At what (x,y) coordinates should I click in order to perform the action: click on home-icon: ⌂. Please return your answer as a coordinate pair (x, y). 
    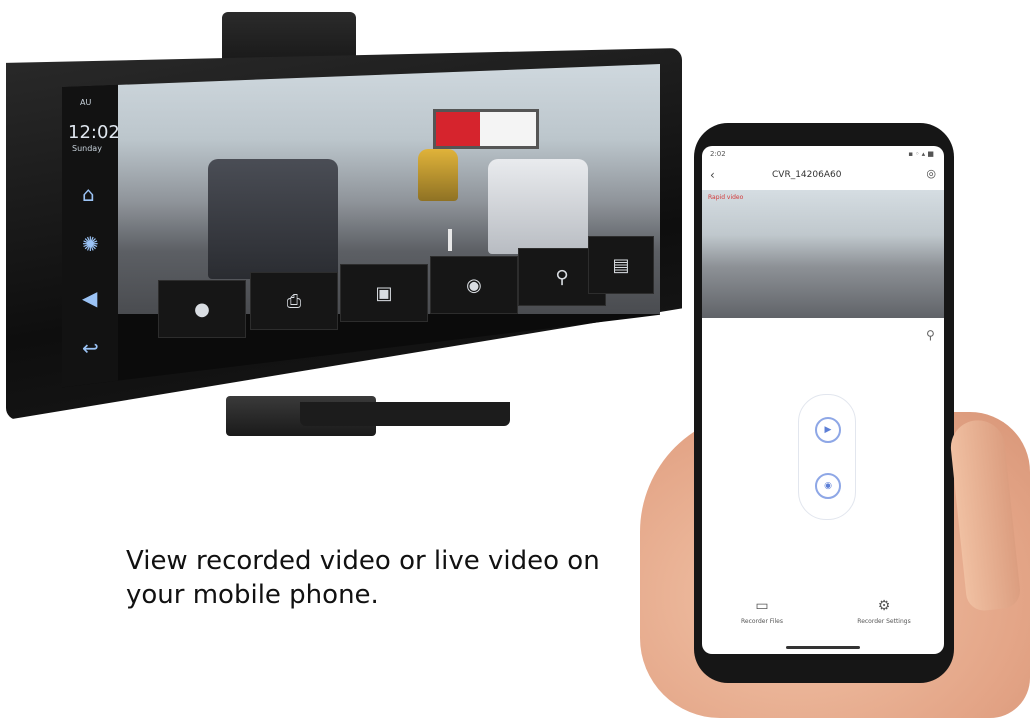
    Looking at the image, I should click on (88, 194).